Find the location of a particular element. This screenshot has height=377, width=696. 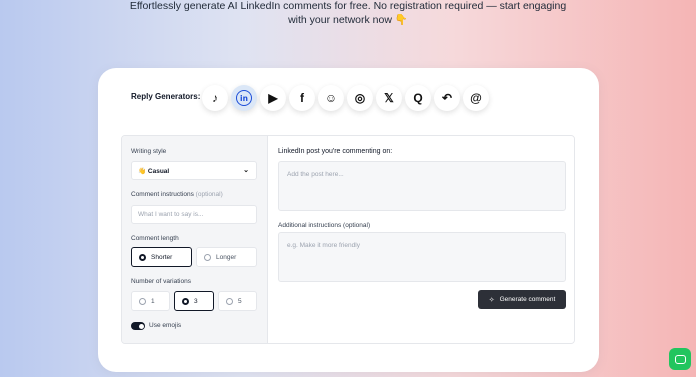

chat-icon is located at coordinates (680, 359).